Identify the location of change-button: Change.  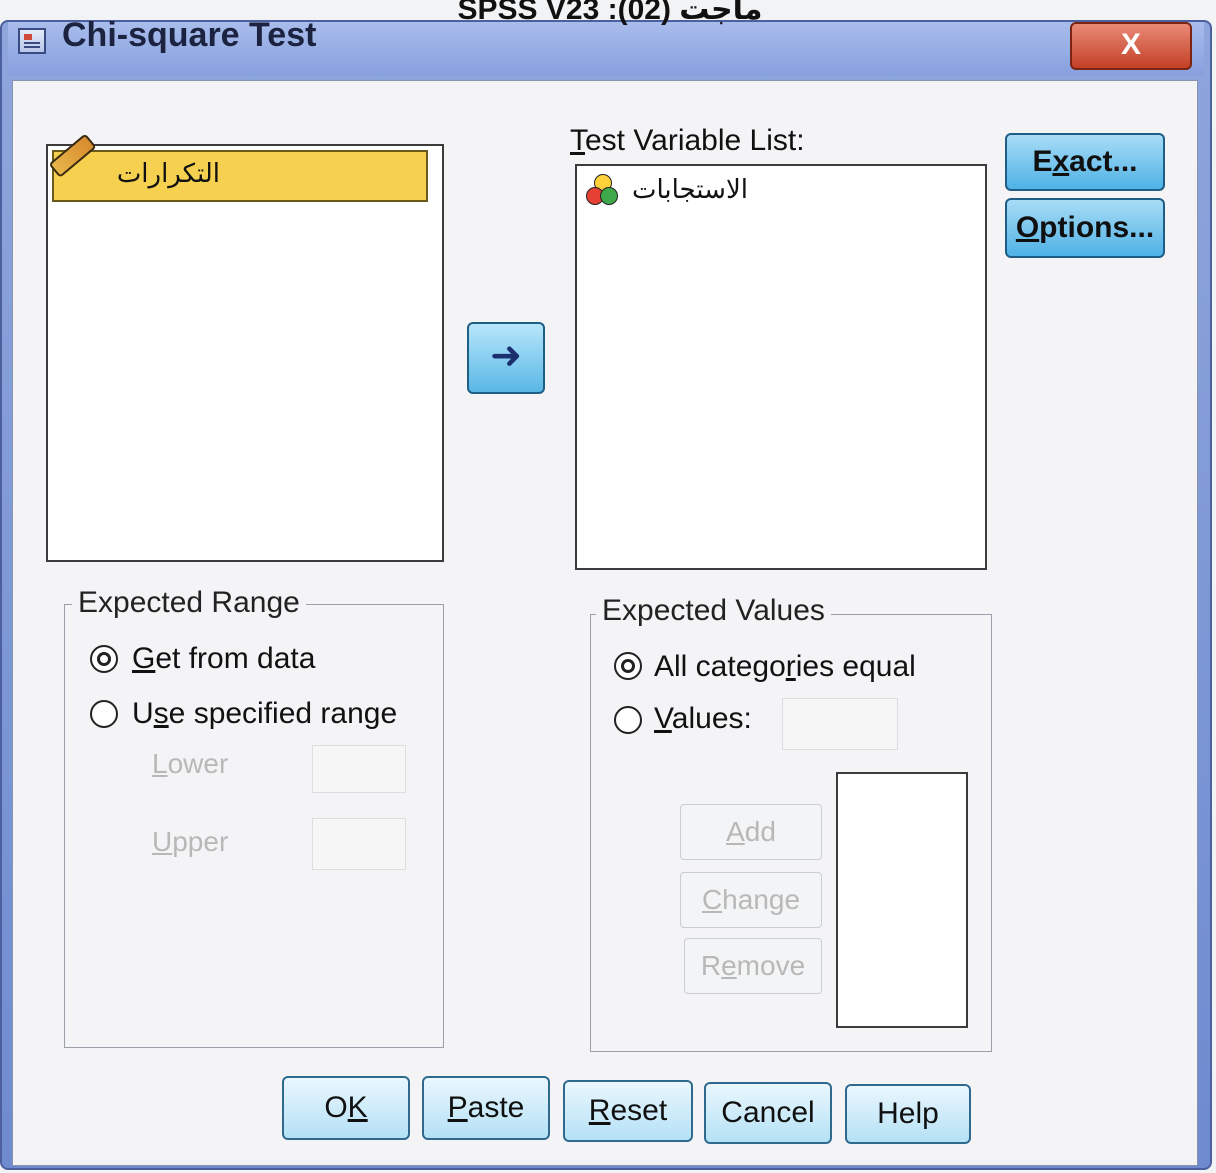
(751, 900).